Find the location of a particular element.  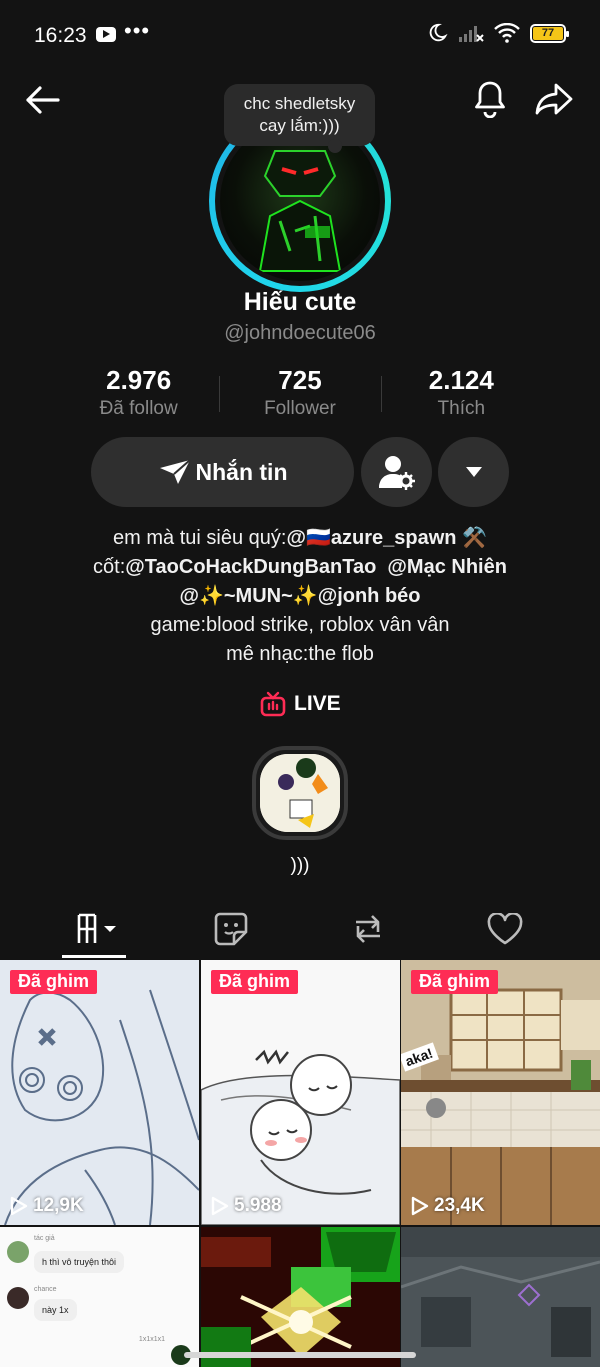

highlight-cover is located at coordinates (300, 793).